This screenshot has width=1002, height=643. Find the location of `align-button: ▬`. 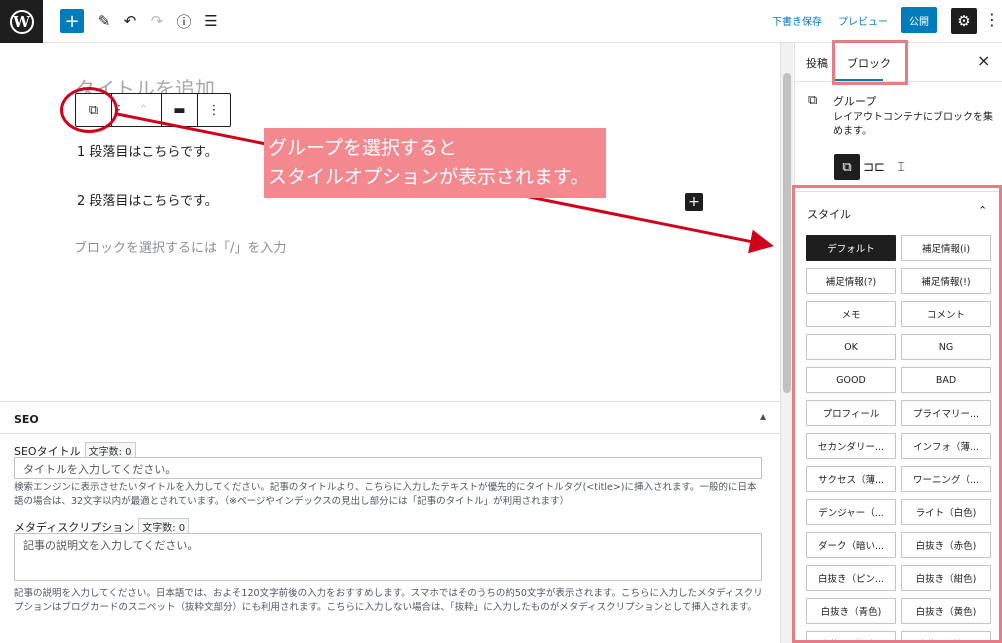

align-button: ▬ is located at coordinates (180, 110).